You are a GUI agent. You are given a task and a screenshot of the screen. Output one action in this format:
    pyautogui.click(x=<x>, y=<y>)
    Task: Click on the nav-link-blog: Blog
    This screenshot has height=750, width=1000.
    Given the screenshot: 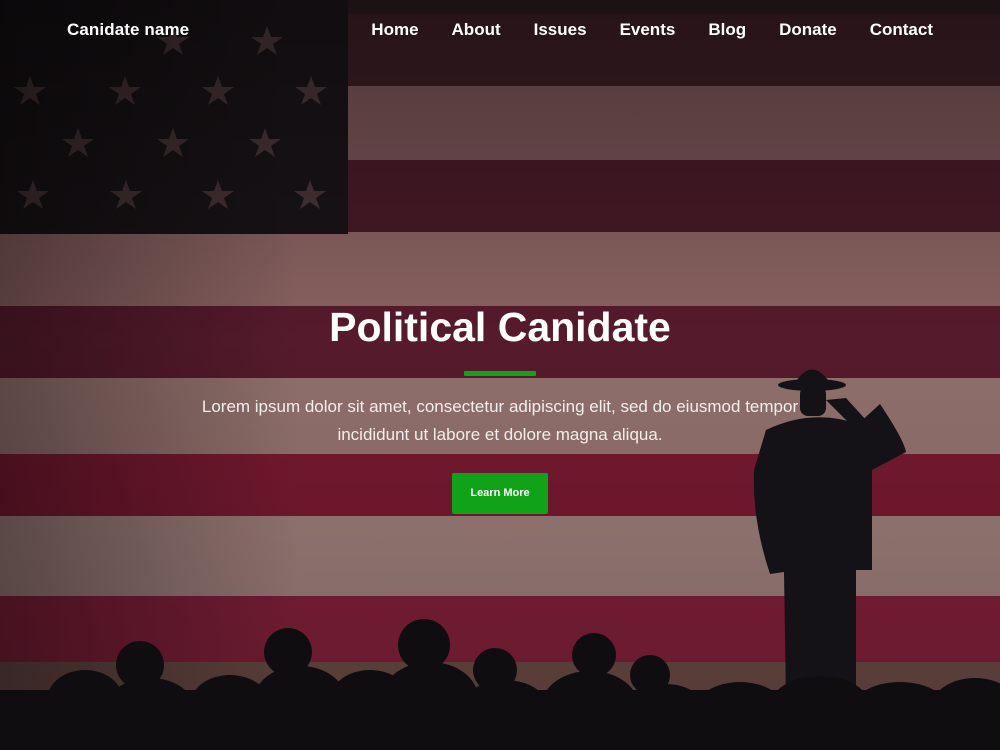 What is the action you would take?
    pyautogui.click(x=727, y=29)
    